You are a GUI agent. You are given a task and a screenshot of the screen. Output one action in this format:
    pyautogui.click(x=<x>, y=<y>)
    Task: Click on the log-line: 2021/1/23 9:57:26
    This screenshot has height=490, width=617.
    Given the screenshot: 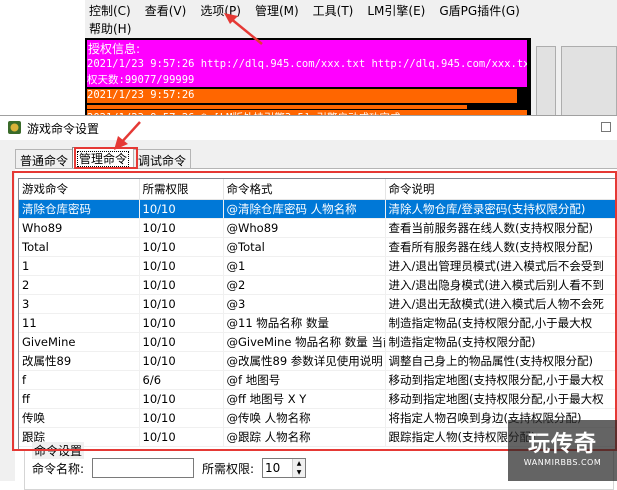 What is the action you would take?
    pyautogui.click(x=302, y=96)
    